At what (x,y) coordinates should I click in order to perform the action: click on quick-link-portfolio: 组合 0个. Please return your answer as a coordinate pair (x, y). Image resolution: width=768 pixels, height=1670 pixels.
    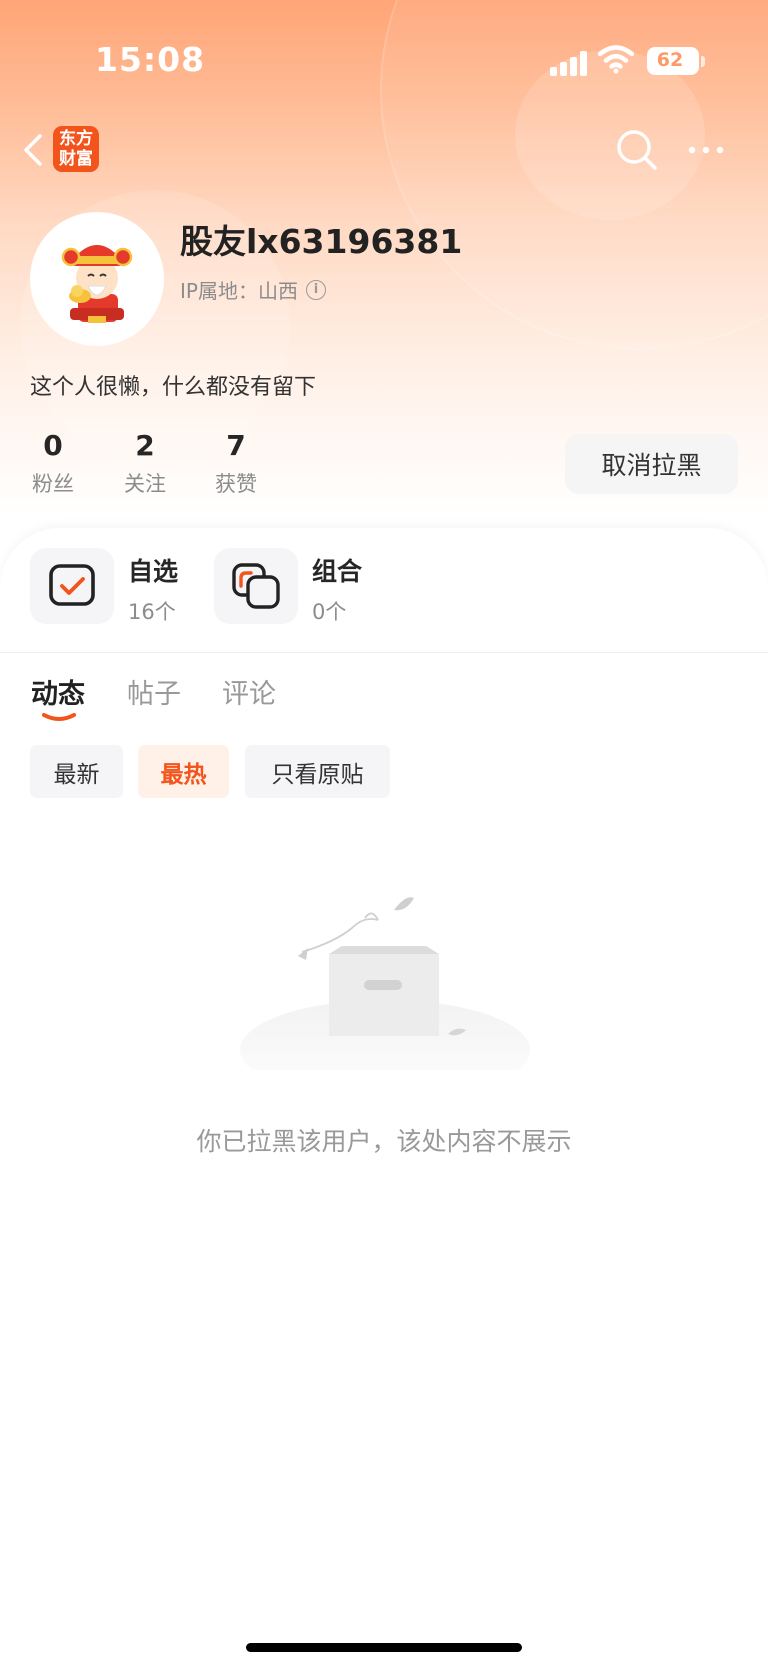
    Looking at the image, I should click on (288, 586).